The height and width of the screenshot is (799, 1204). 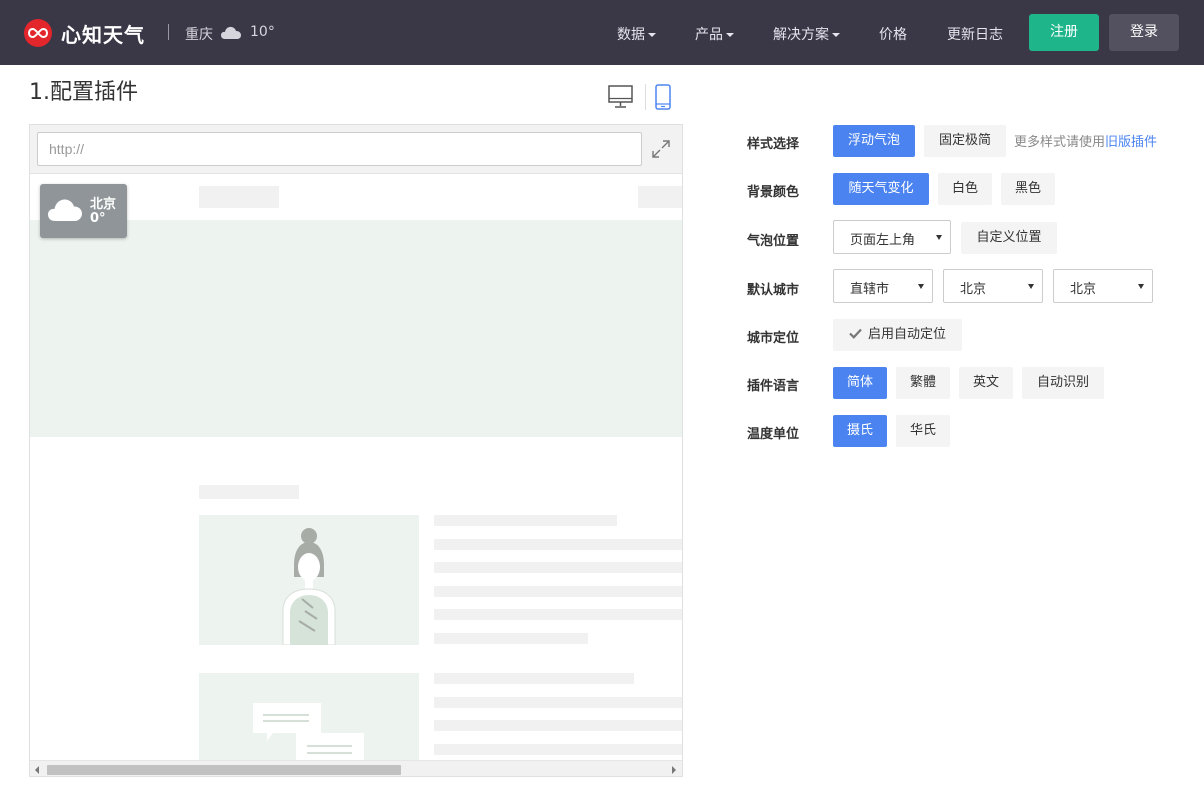 What do you see at coordinates (83, 92) in the screenshot?
I see `page-title: 1.配置插件` at bounding box center [83, 92].